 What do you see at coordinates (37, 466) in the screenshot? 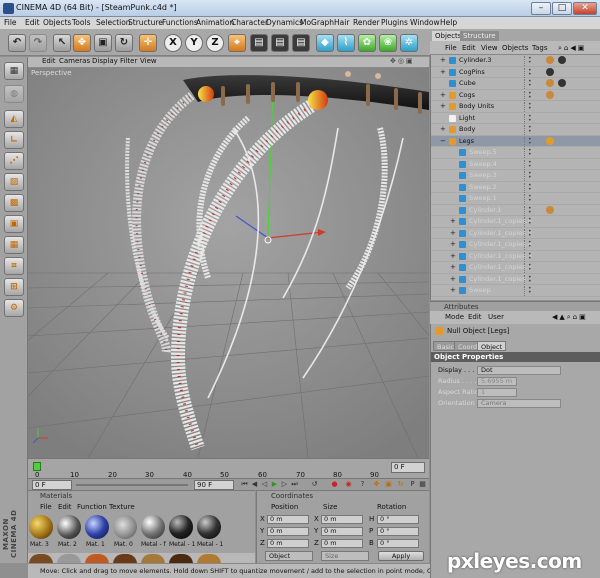
I see `playhead` at bounding box center [37, 466].